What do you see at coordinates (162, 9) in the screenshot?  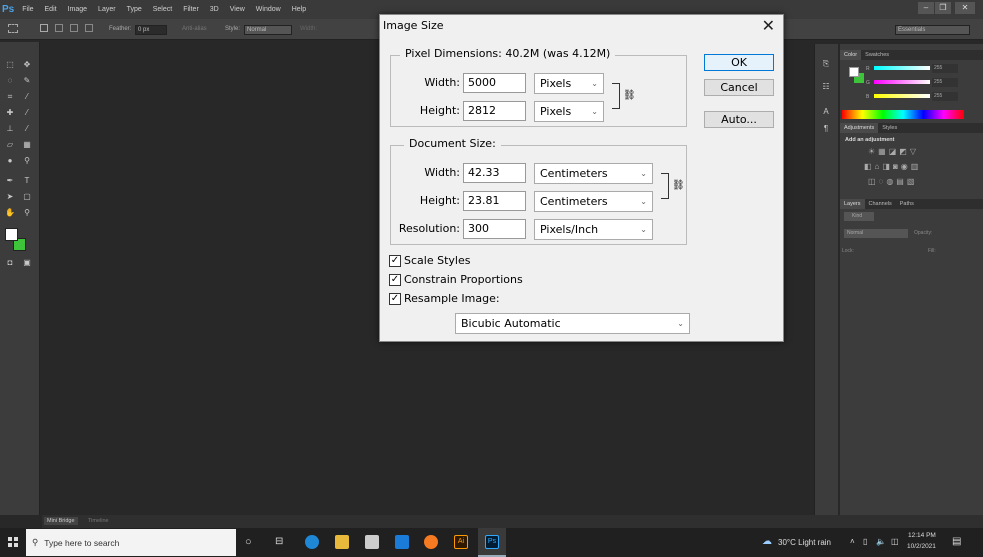 I see `menu-select: Select` at bounding box center [162, 9].